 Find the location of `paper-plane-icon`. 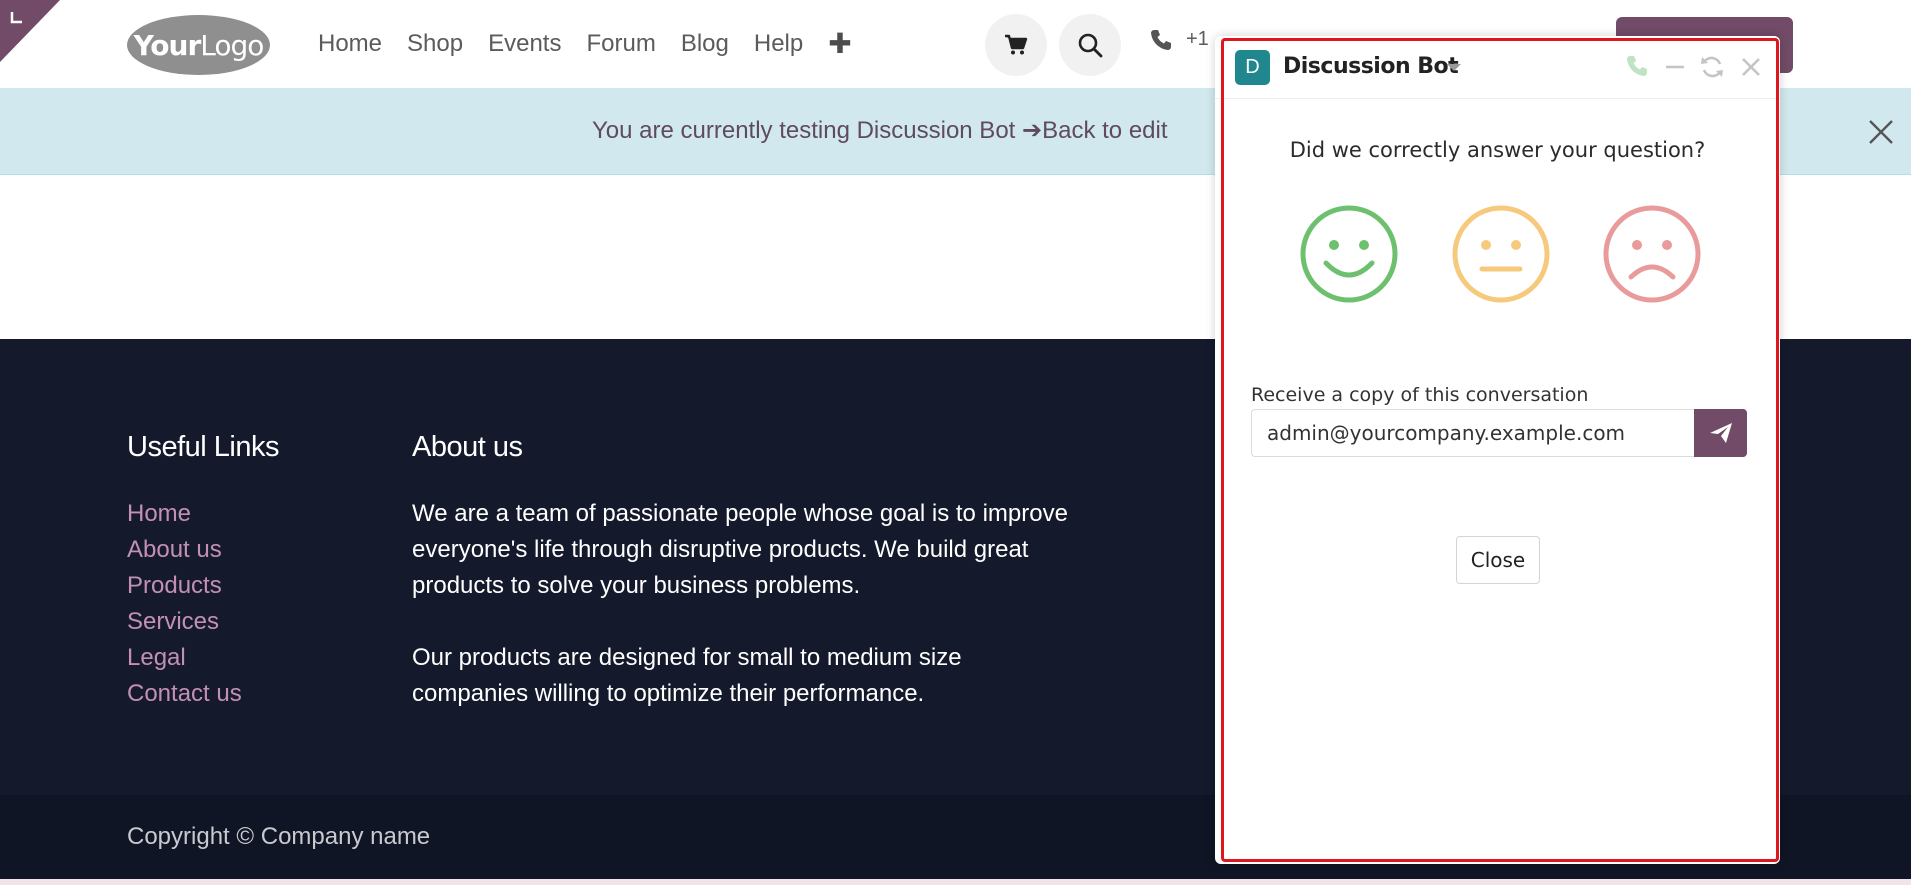

paper-plane-icon is located at coordinates (1720, 433).